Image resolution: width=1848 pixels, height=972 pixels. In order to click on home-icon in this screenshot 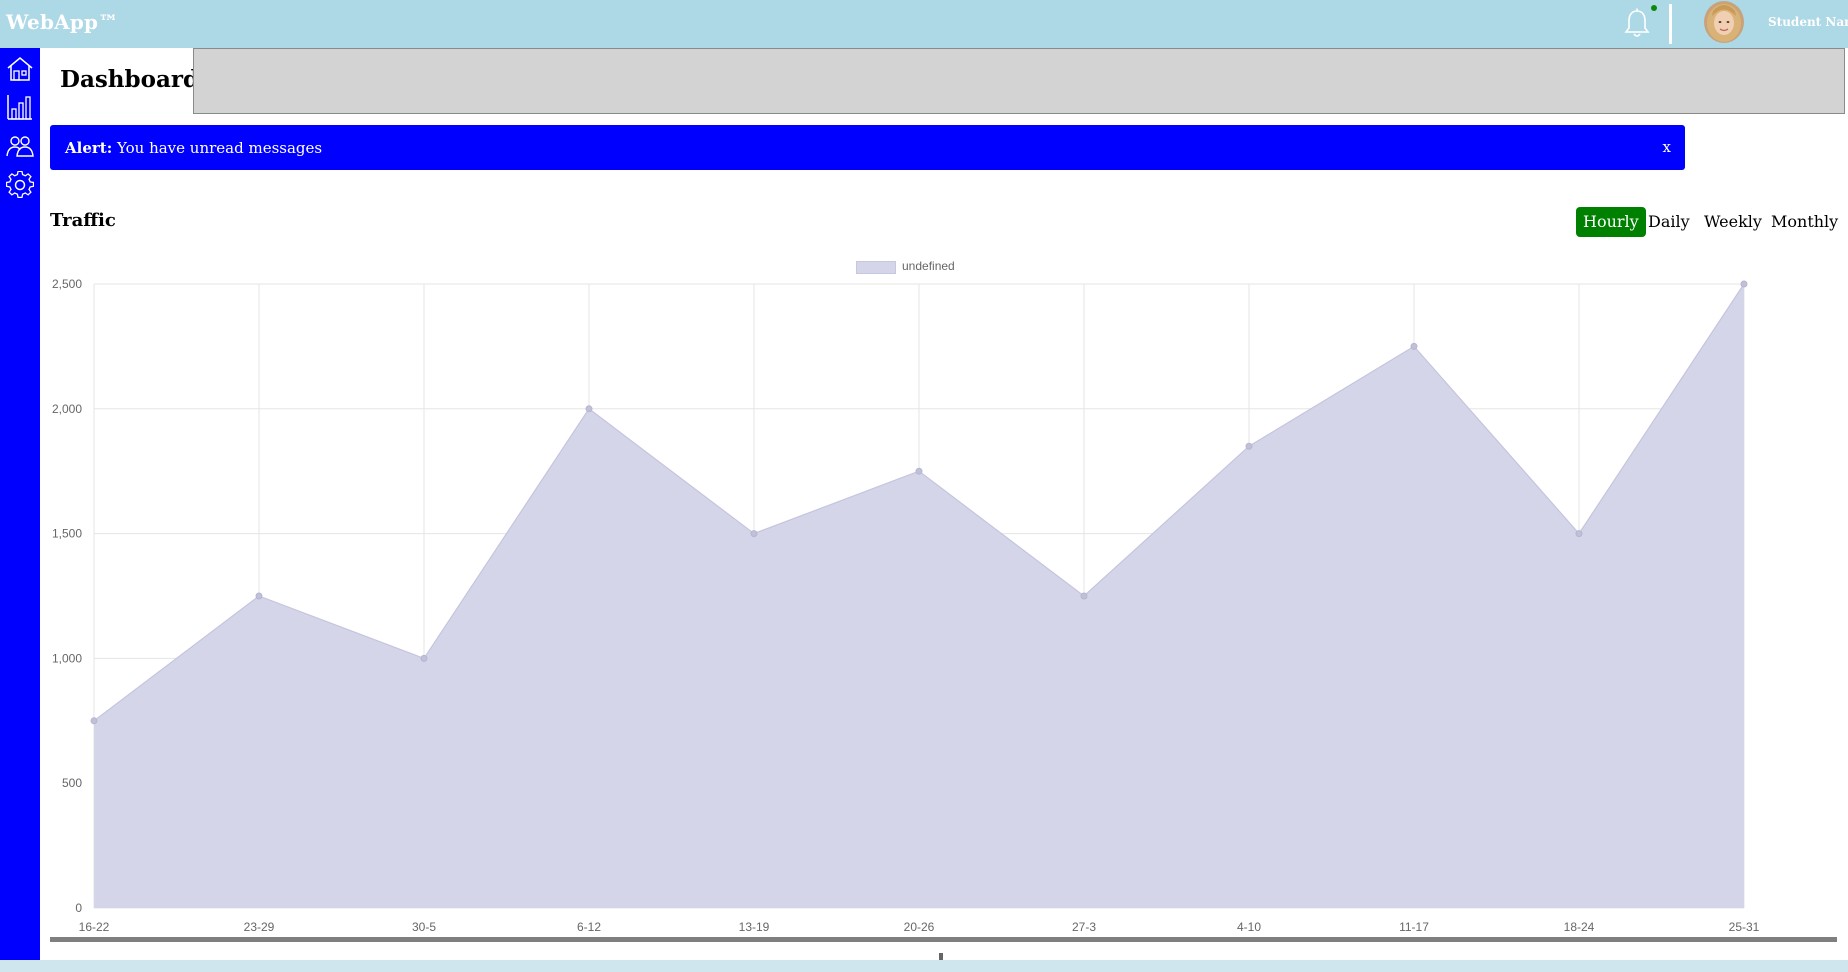, I will do `click(20, 69)`.